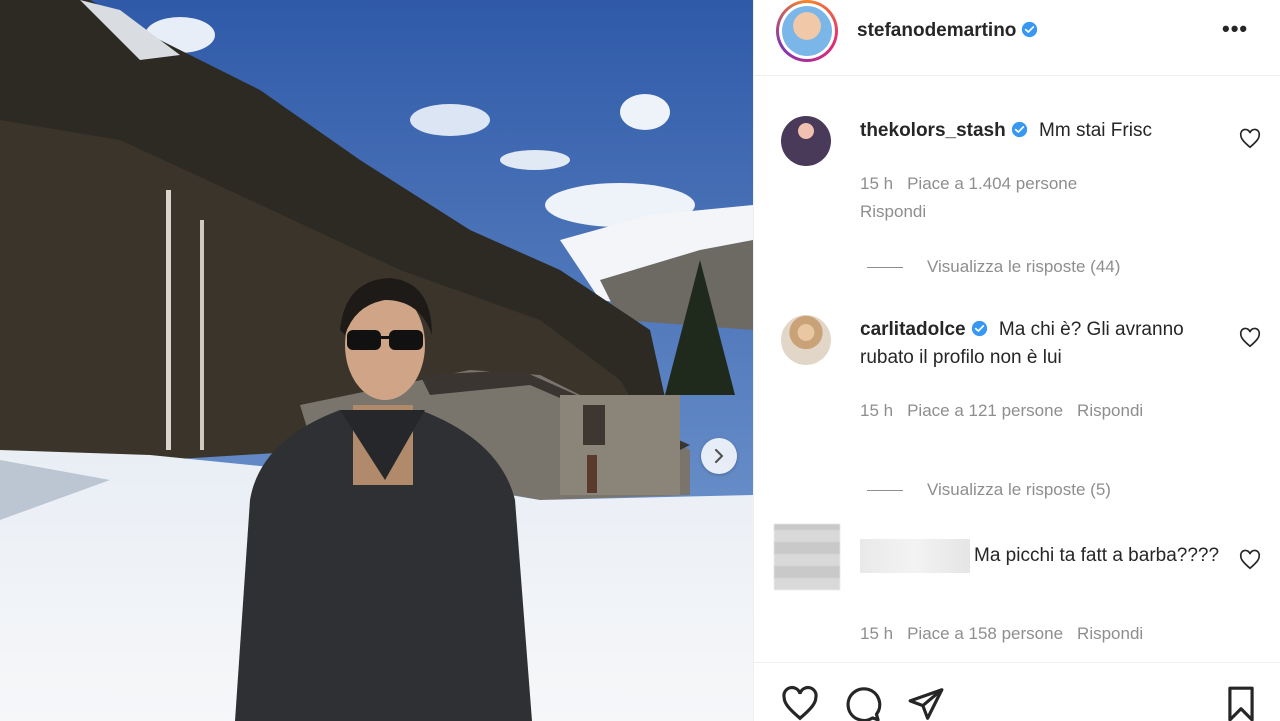 This screenshot has height=721, width=1280. I want to click on chevron-right-icon, so click(719, 456).